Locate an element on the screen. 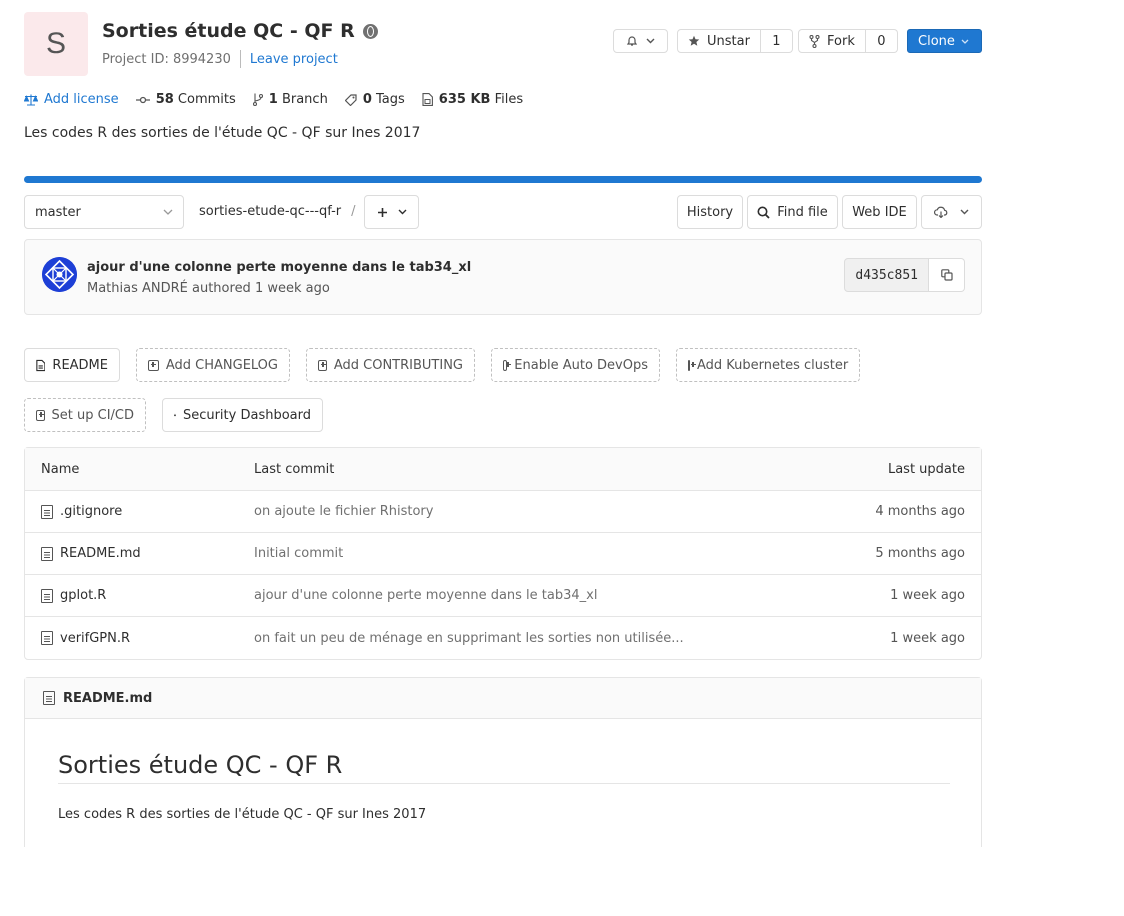 Image resolution: width=1124 pixels, height=916 pixels. notification-dropdown is located at coordinates (640, 41).